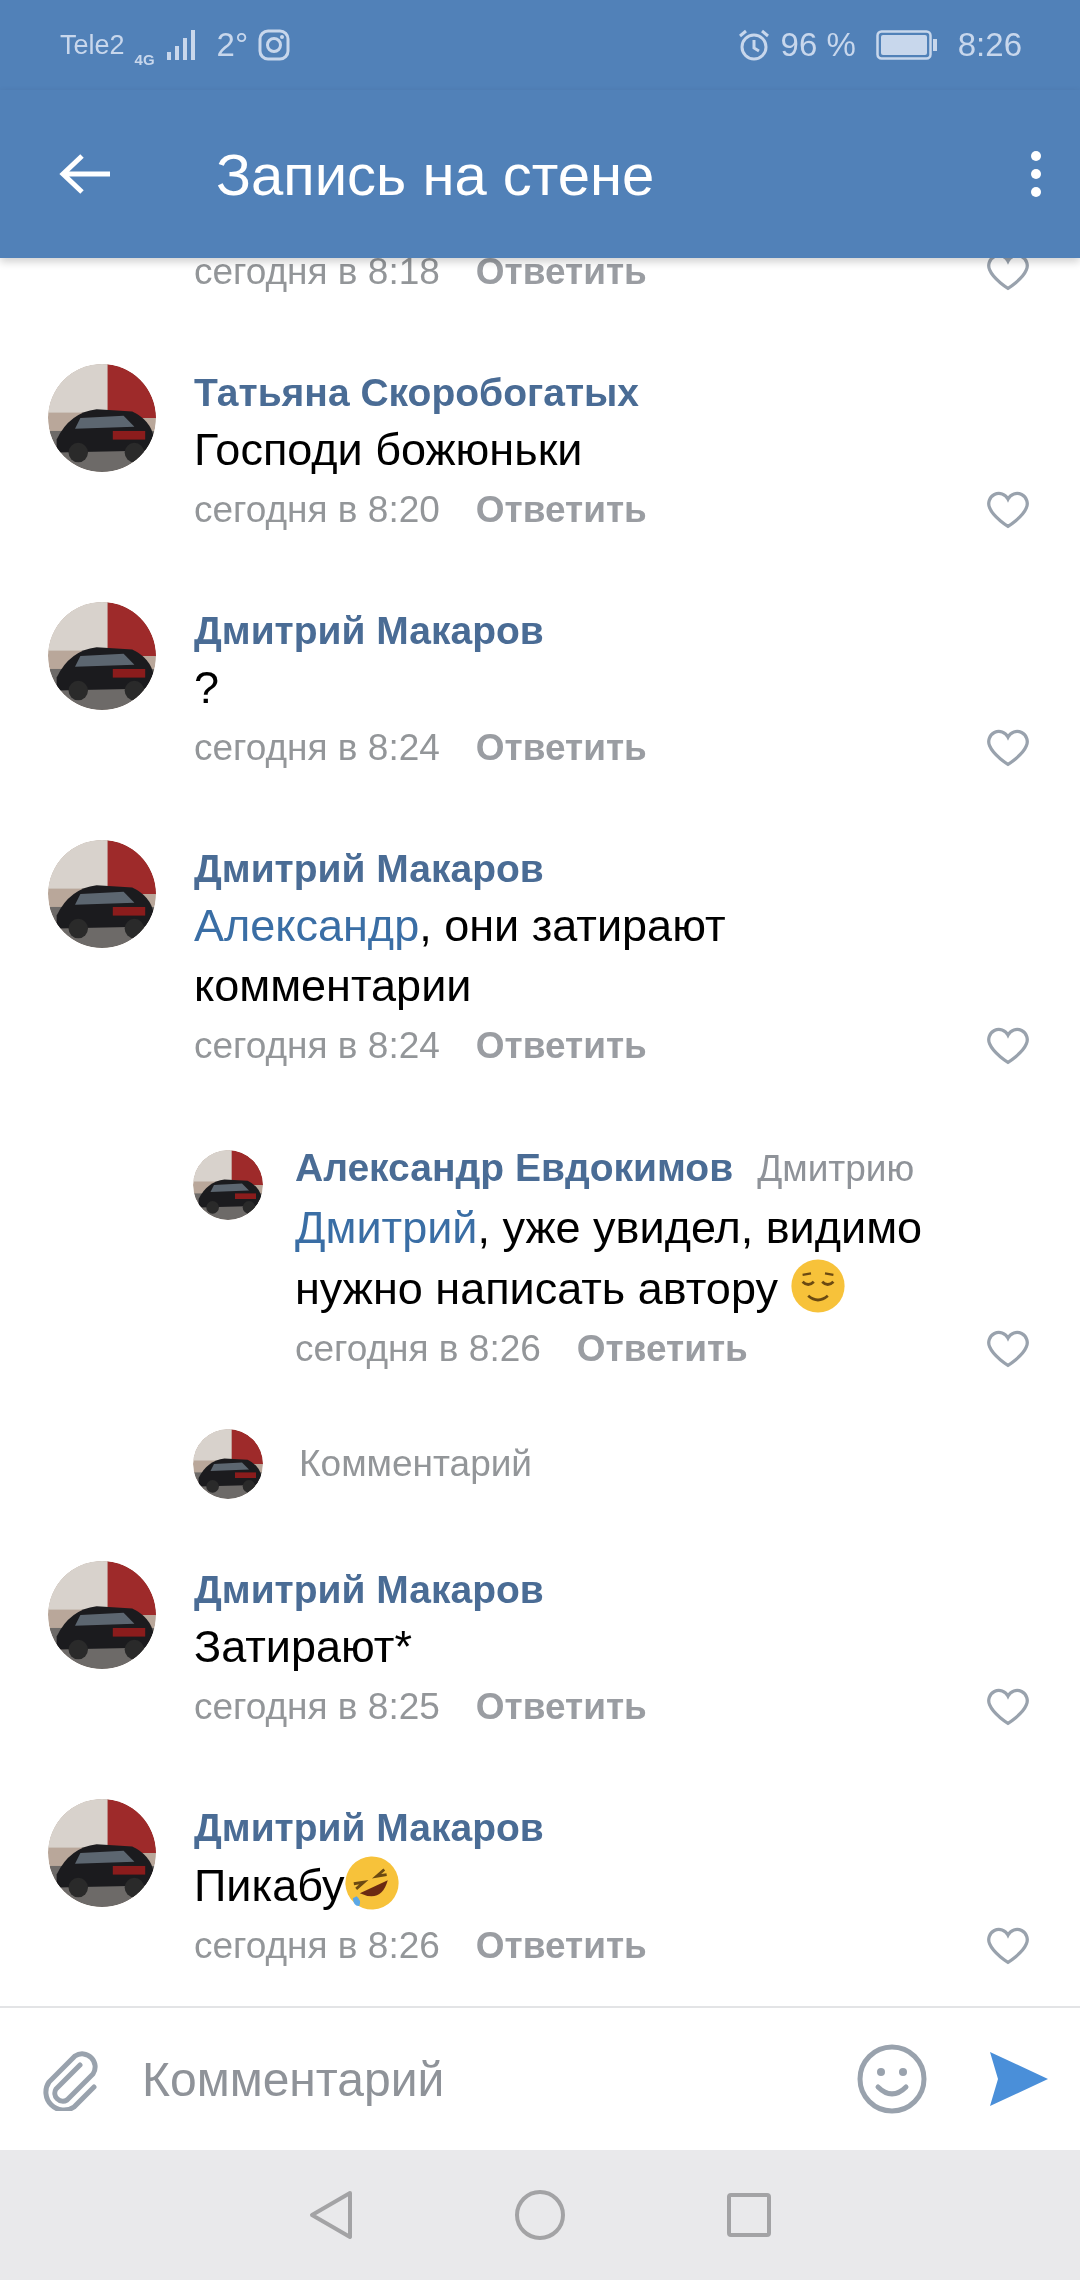  I want to click on back-nav-button, so click(331, 2215).